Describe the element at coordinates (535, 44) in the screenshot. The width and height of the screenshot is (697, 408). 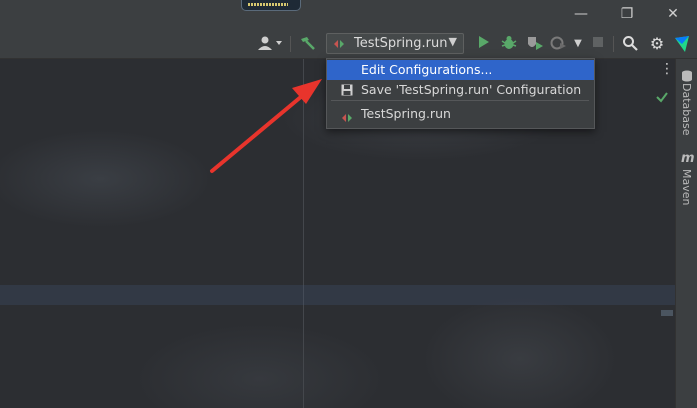
I see `coverage-icon` at that location.